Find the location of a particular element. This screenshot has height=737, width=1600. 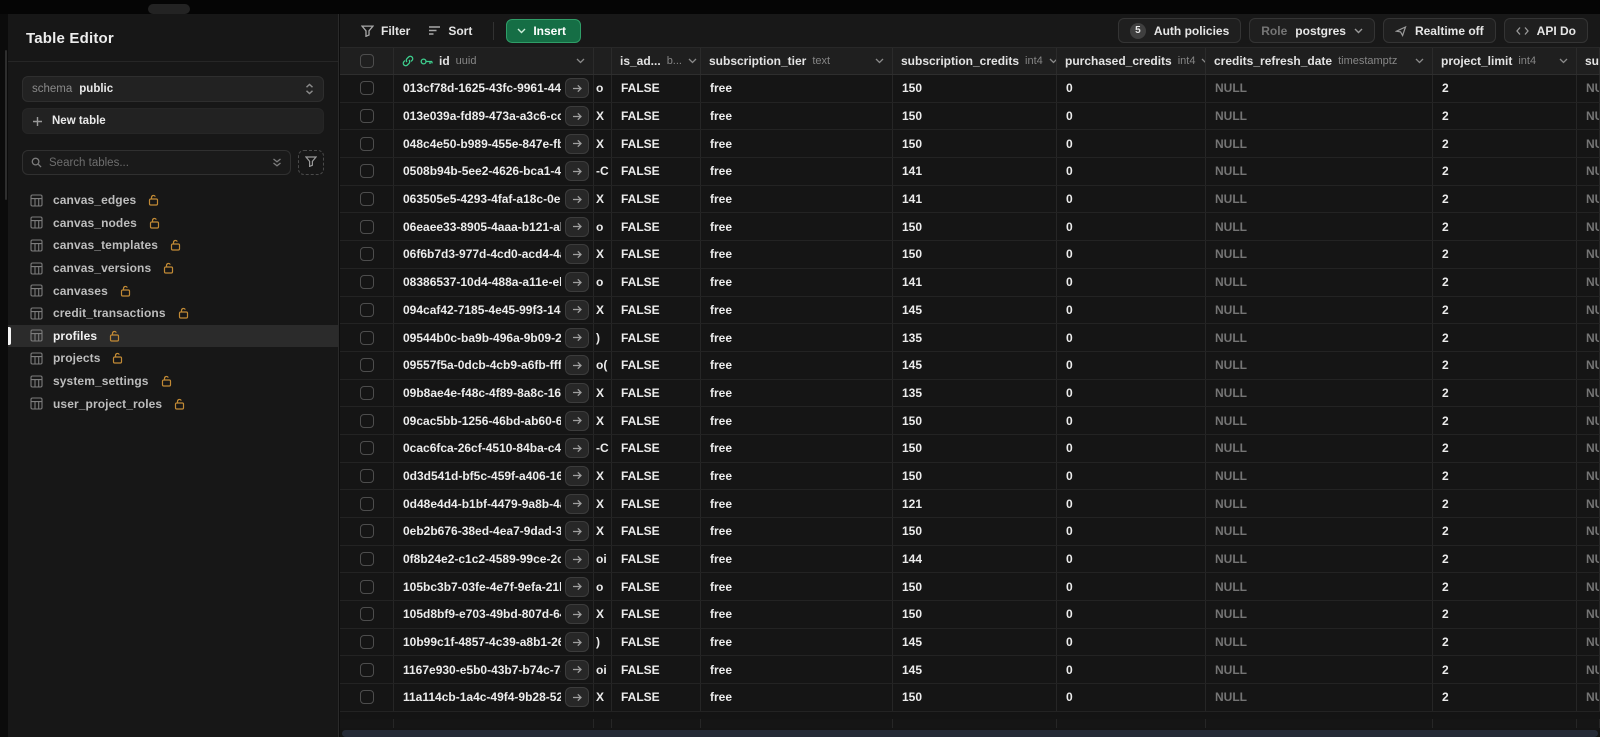

sidebar-filter-button is located at coordinates (311, 162).